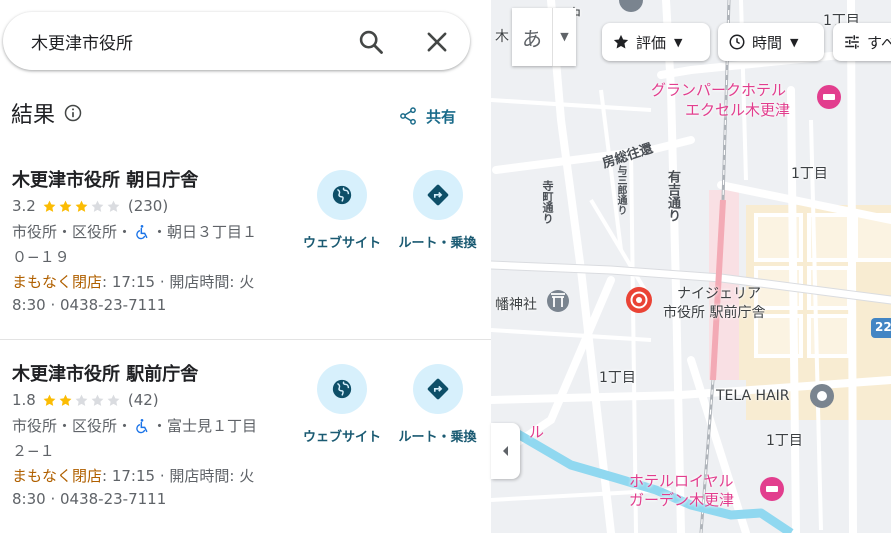 The image size is (891, 533). I want to click on search-input, so click(181, 41).